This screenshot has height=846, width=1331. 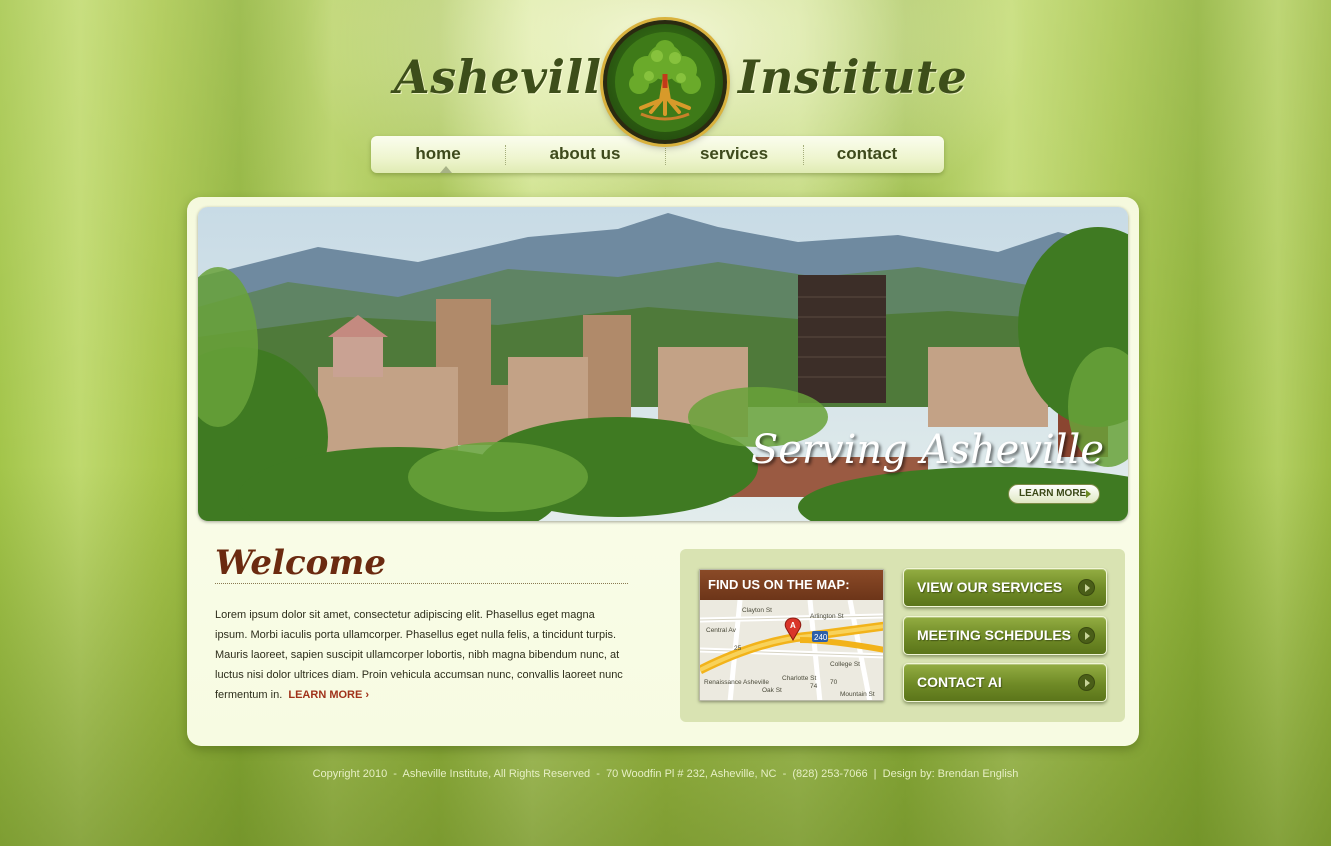 I want to click on map-label: Oak St, so click(x=772, y=690).